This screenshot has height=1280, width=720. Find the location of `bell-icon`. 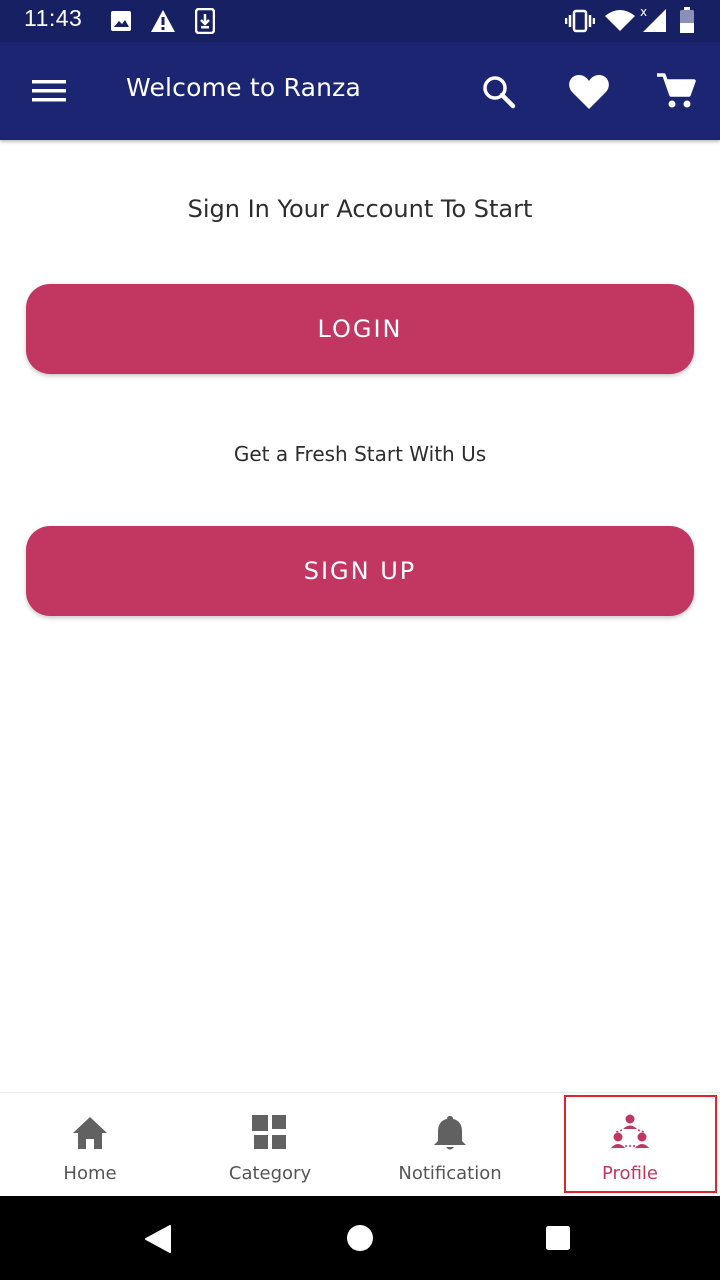

bell-icon is located at coordinates (450, 1133).